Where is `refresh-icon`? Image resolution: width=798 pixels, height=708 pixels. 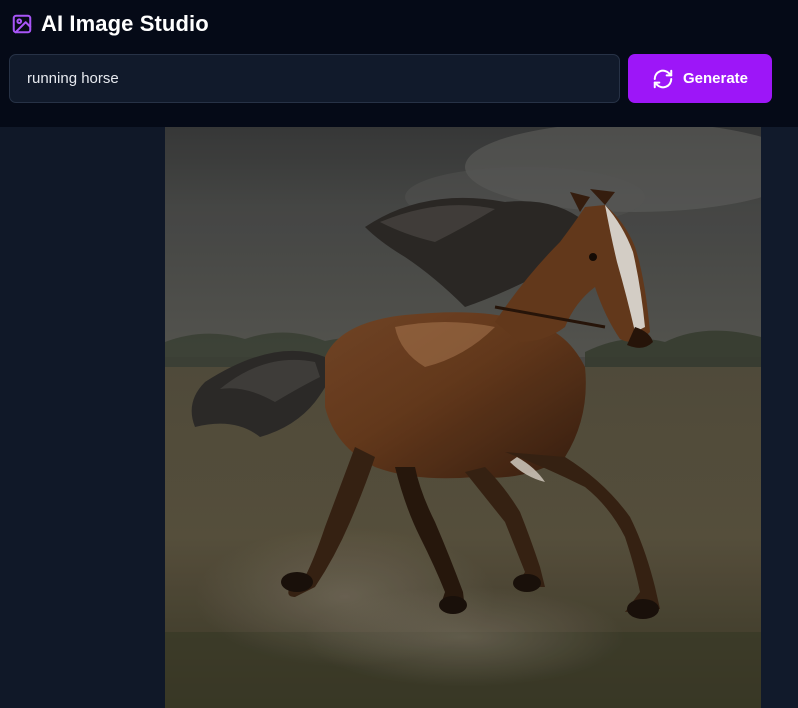
refresh-icon is located at coordinates (663, 79).